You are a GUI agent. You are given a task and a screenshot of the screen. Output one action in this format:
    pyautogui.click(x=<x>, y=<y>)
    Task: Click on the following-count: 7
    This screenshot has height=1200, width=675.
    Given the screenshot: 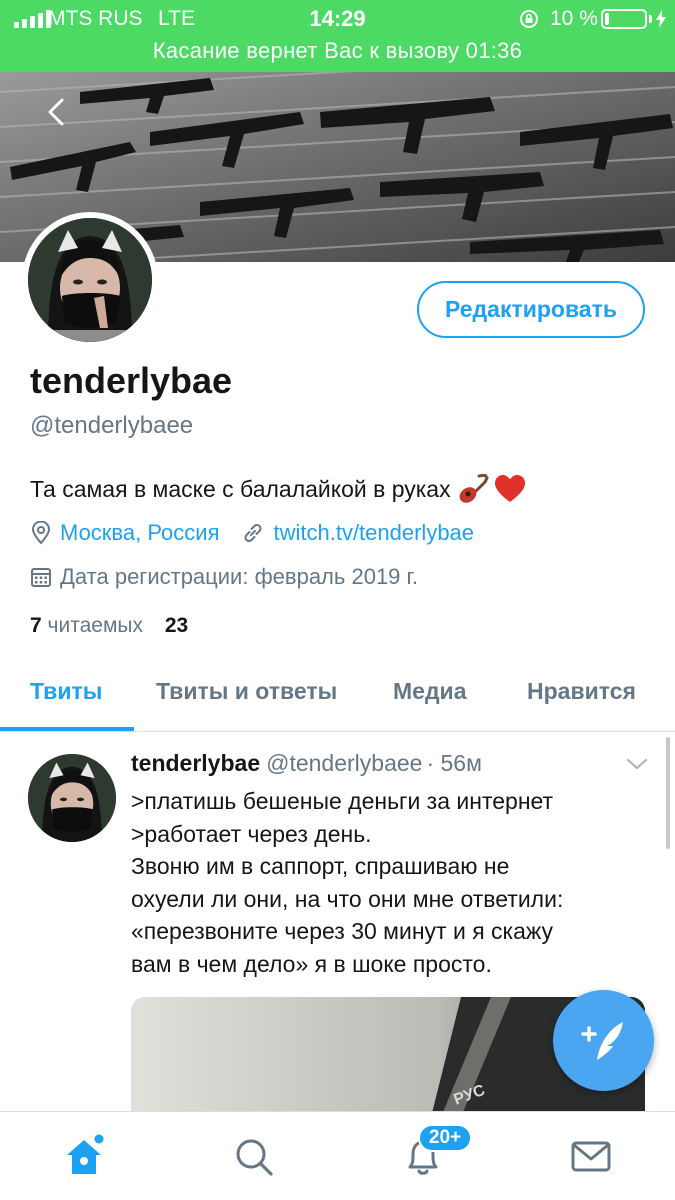 What is the action you would take?
    pyautogui.click(x=36, y=625)
    